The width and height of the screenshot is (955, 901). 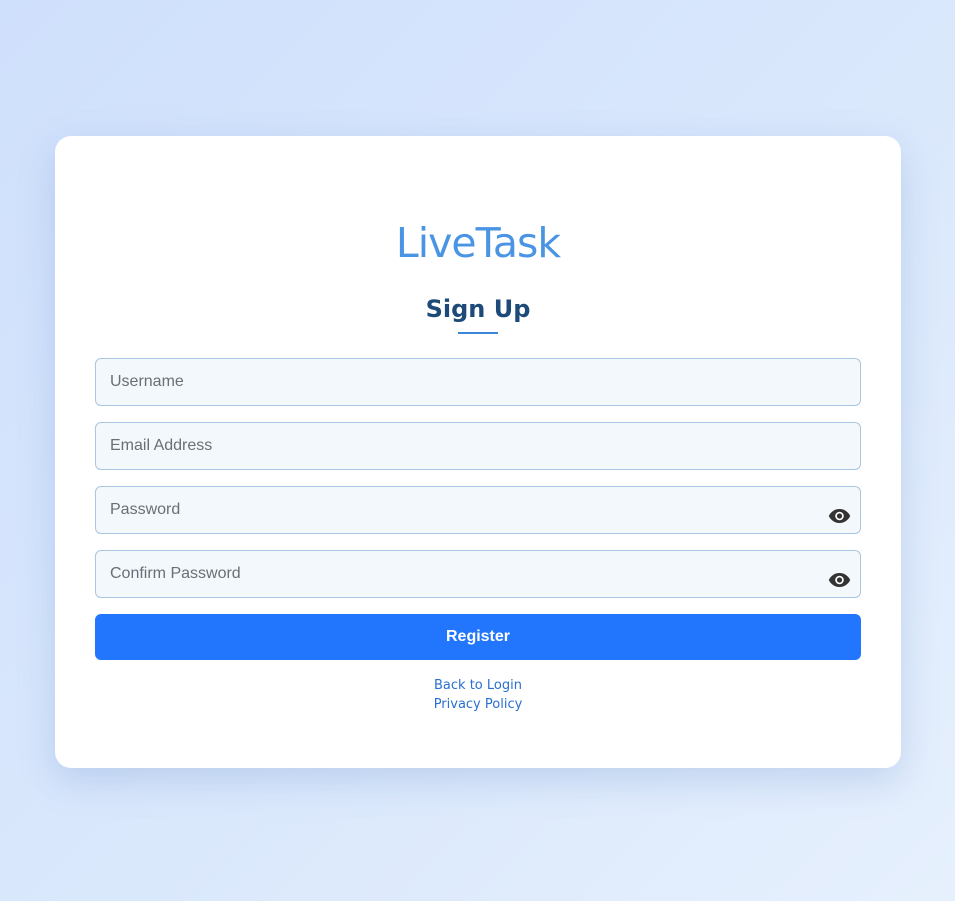 I want to click on email-field-wrapper, so click(x=478, y=446).